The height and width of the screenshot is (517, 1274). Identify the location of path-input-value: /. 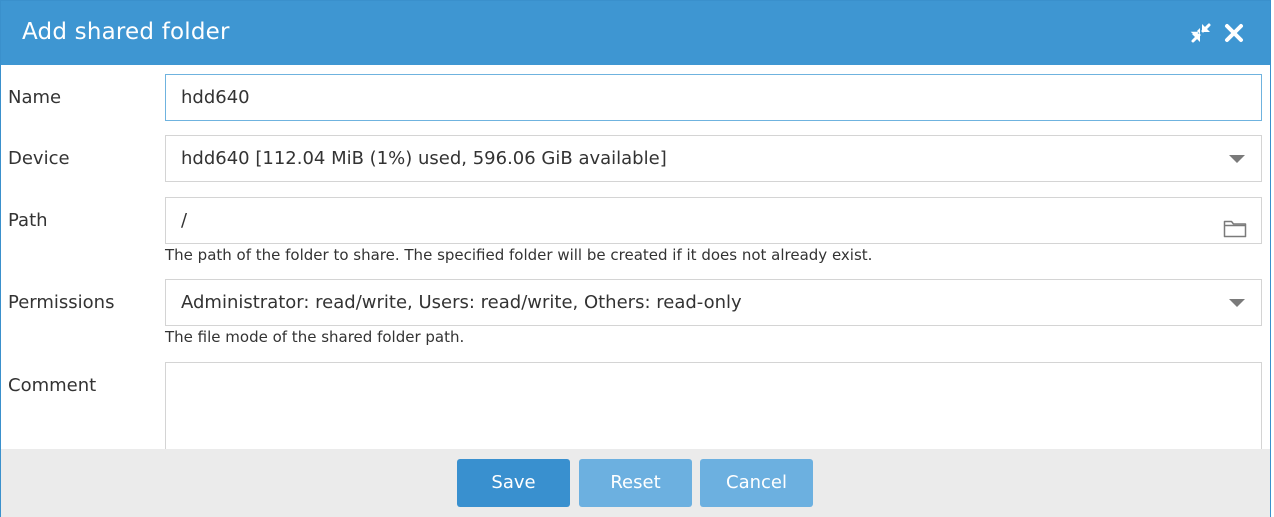
(184, 220).